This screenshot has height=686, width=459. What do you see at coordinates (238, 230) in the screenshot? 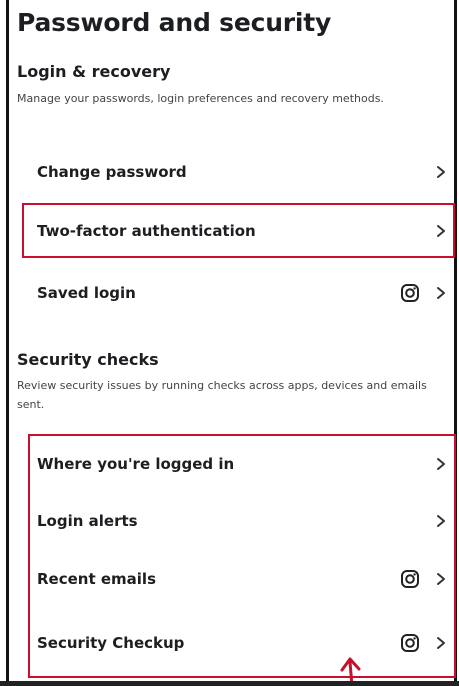
I see `highlight-box-two-factor` at bounding box center [238, 230].